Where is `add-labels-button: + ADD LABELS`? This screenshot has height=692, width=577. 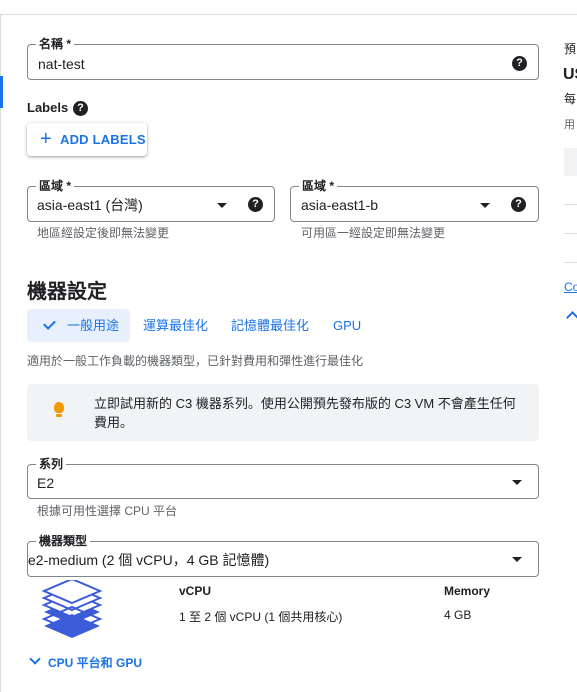
add-labels-button: + ADD LABELS is located at coordinates (87, 139).